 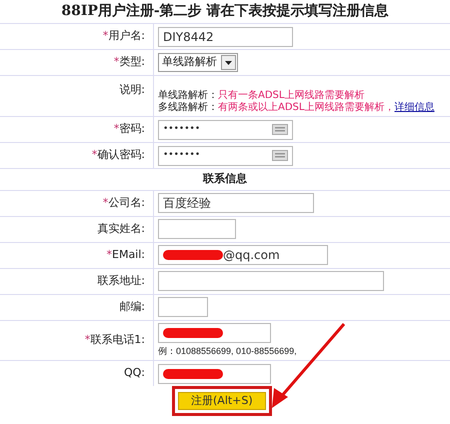 I want to click on field-label: *用户名:, so click(x=123, y=36).